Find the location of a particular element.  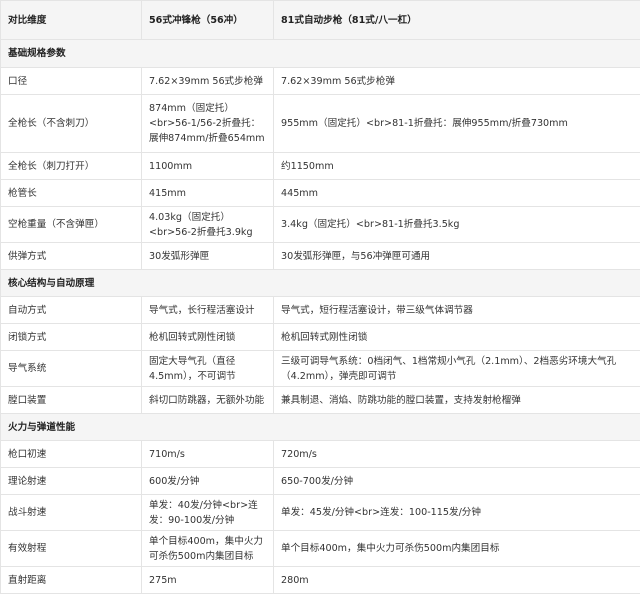

row-label: 直射距离 is located at coordinates (71, 580).